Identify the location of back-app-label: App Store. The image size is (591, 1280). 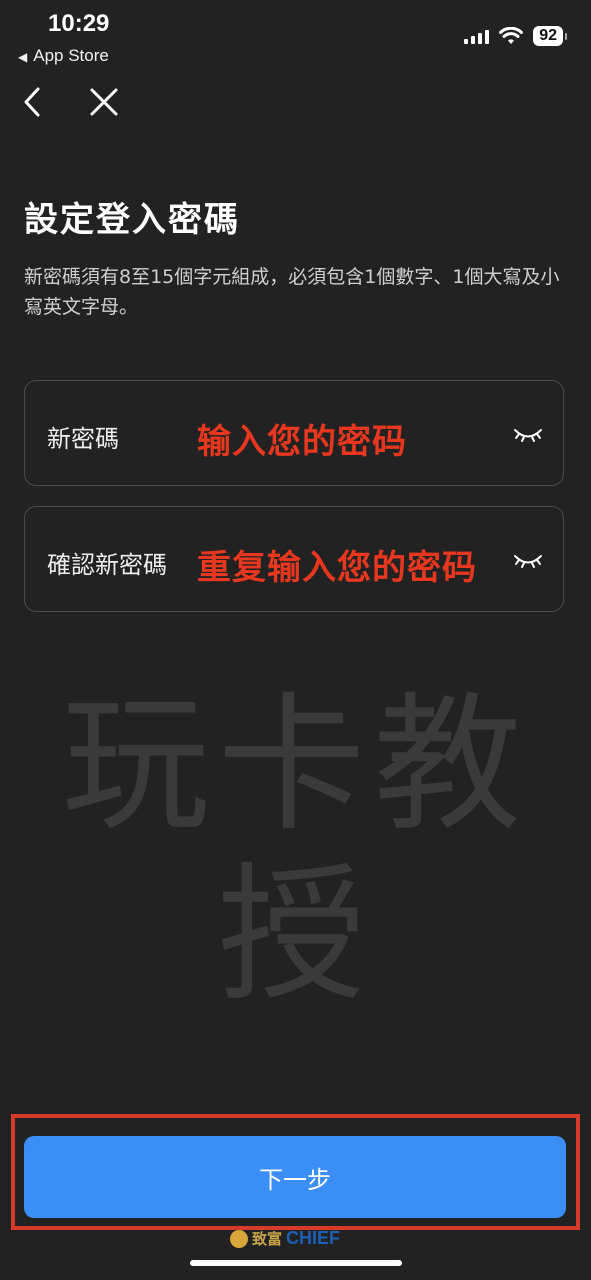
(71, 55).